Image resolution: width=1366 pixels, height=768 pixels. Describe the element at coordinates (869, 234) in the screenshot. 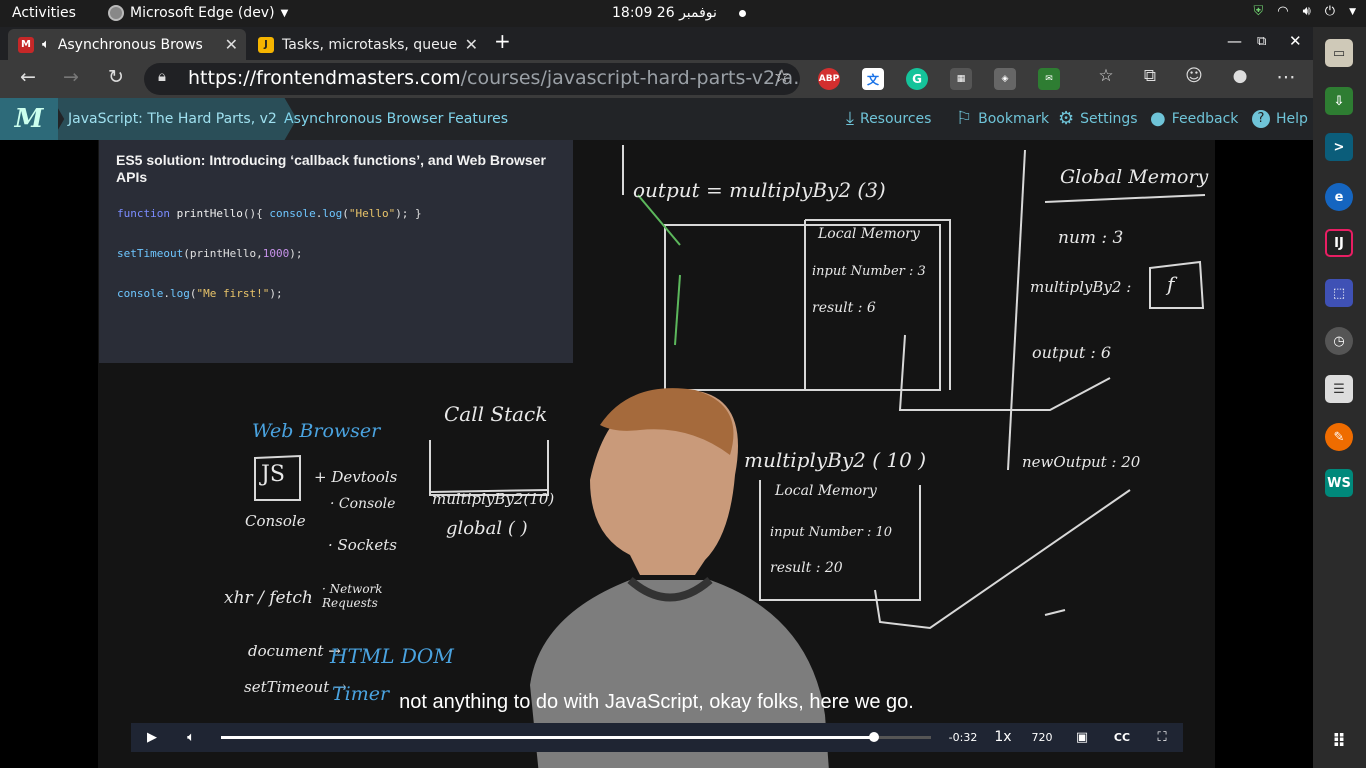

I see `board-local-memory: Local Memory` at that location.